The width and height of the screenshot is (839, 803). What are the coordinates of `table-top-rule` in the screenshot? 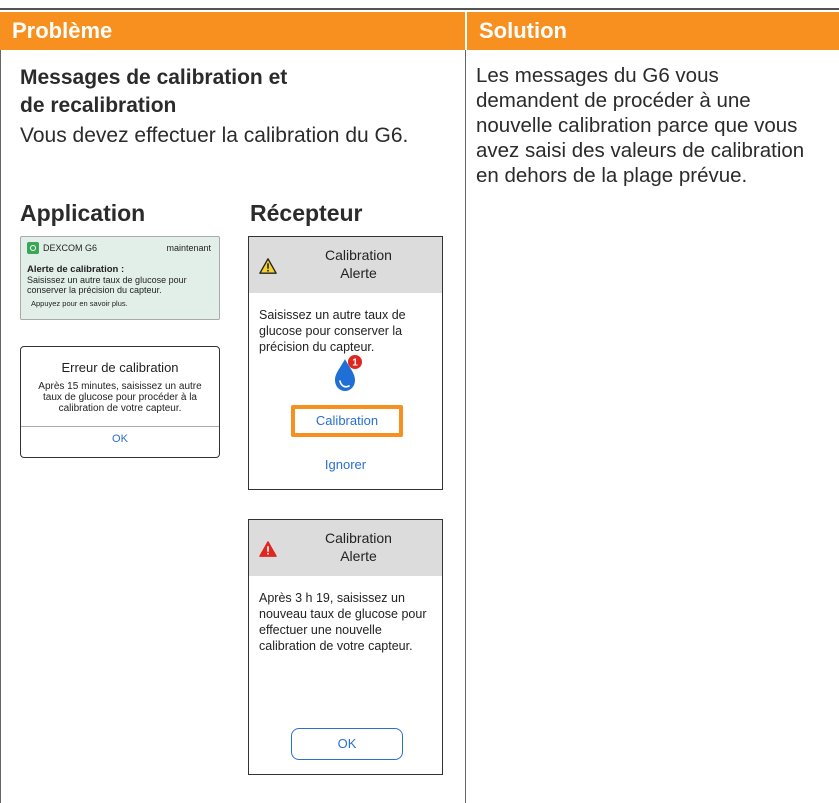 It's located at (419, 9).